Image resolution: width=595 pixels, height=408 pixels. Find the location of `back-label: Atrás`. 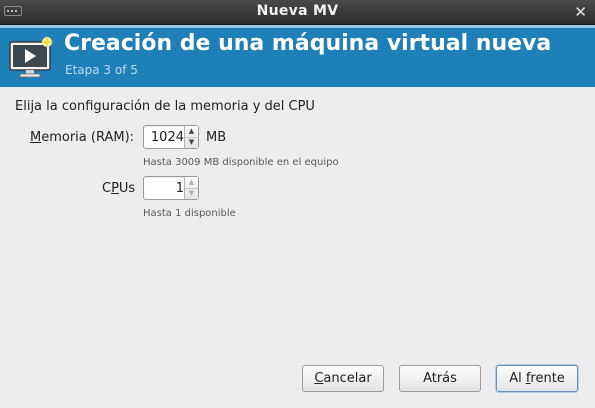

back-label: Atrás is located at coordinates (440, 378).